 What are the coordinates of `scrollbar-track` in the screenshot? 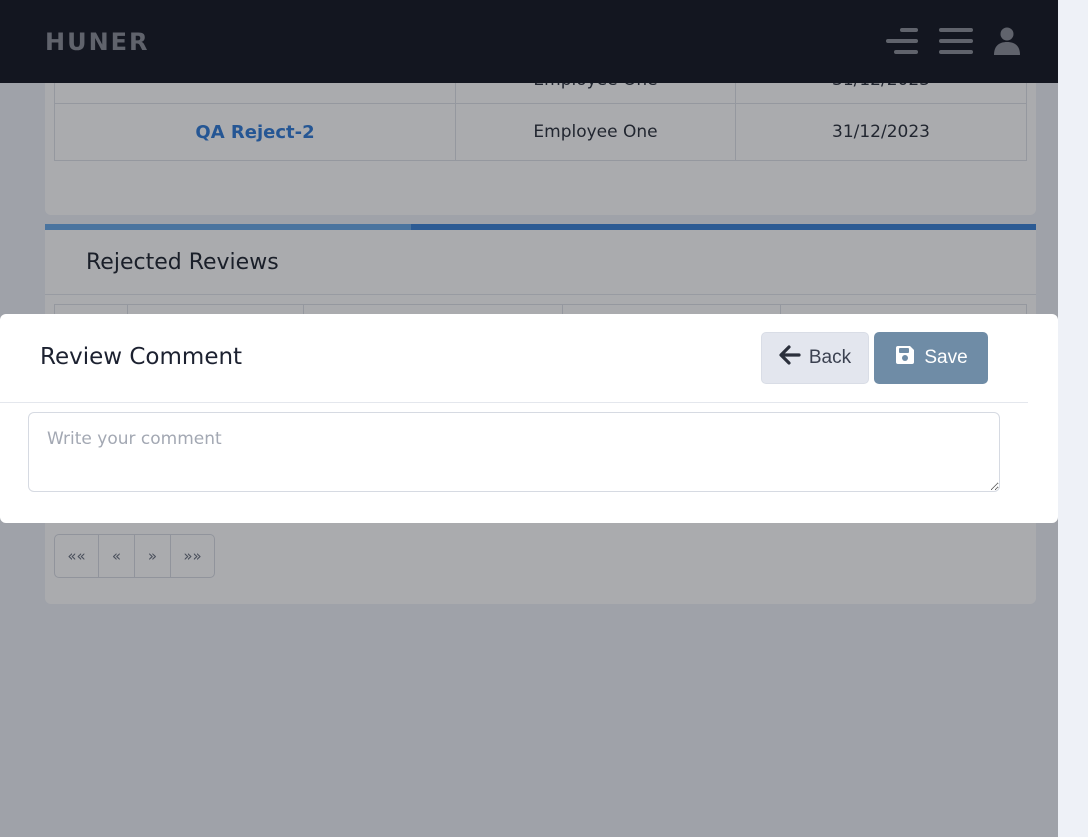 It's located at (1073, 418).